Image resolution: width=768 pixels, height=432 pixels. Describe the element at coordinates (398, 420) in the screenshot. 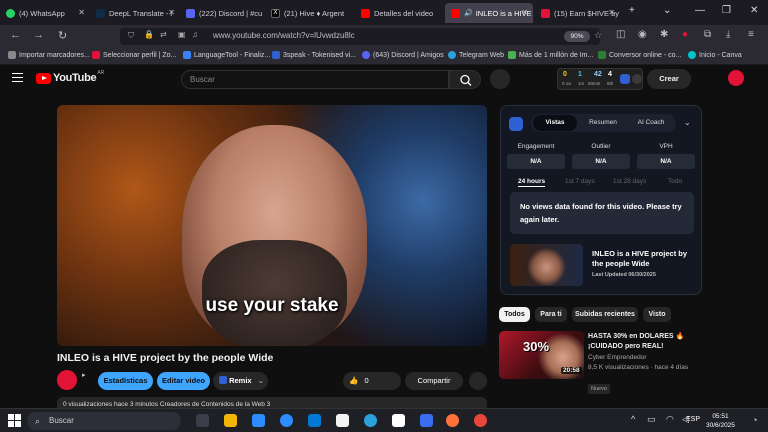

I see `capcut-icon` at that location.